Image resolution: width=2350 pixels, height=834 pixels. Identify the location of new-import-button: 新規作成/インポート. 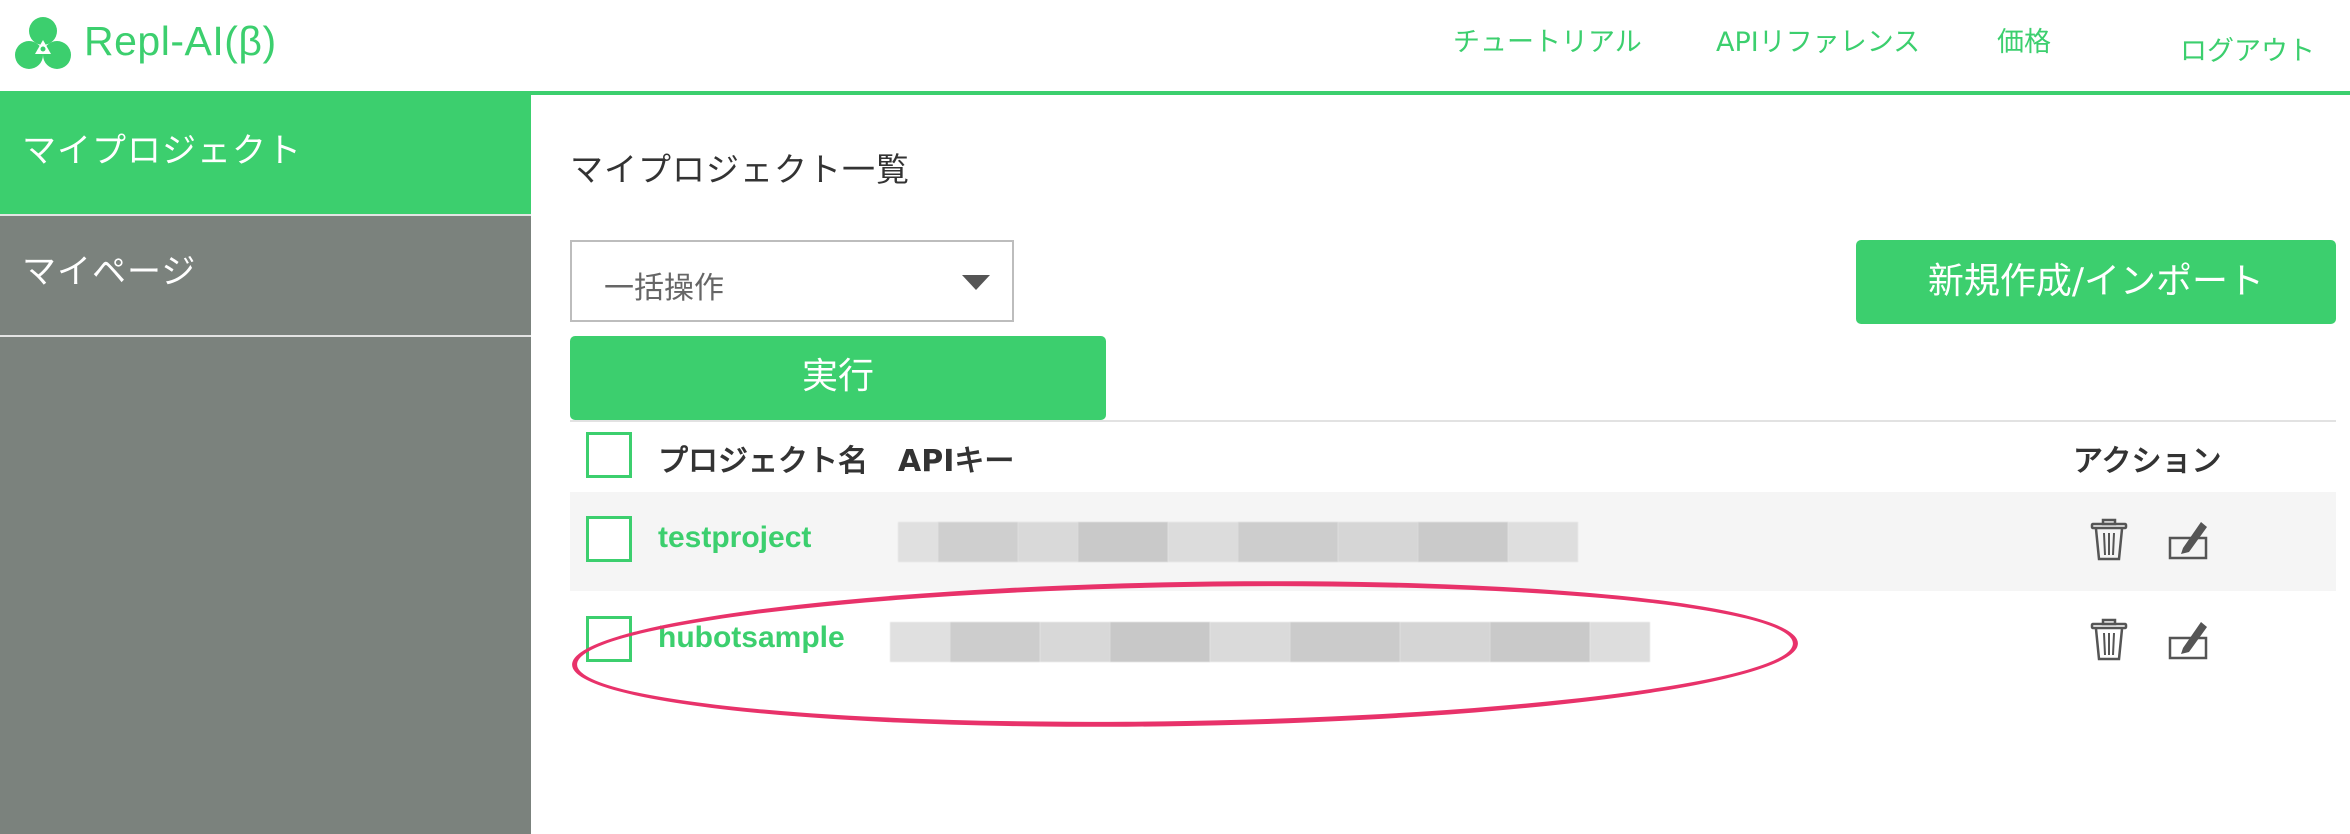
(2096, 282).